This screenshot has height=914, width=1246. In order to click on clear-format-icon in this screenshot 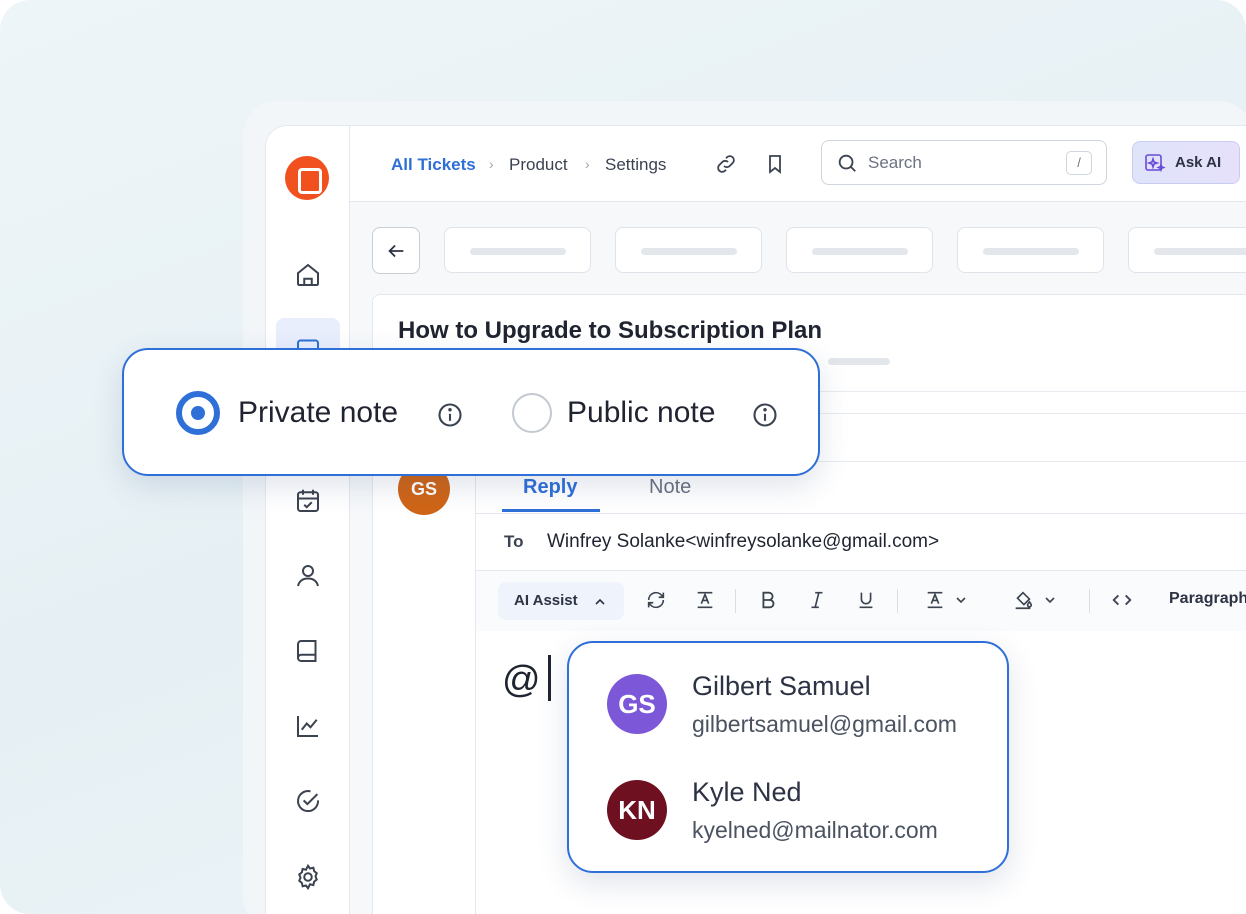, I will do `click(705, 600)`.